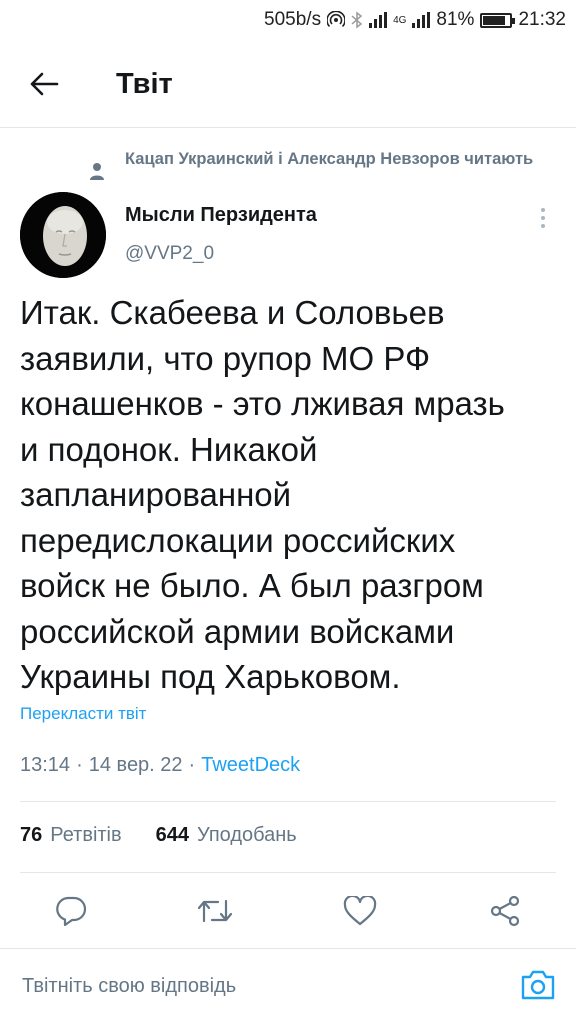 This screenshot has height=1024, width=576. I want to click on avatar, so click(63, 235).